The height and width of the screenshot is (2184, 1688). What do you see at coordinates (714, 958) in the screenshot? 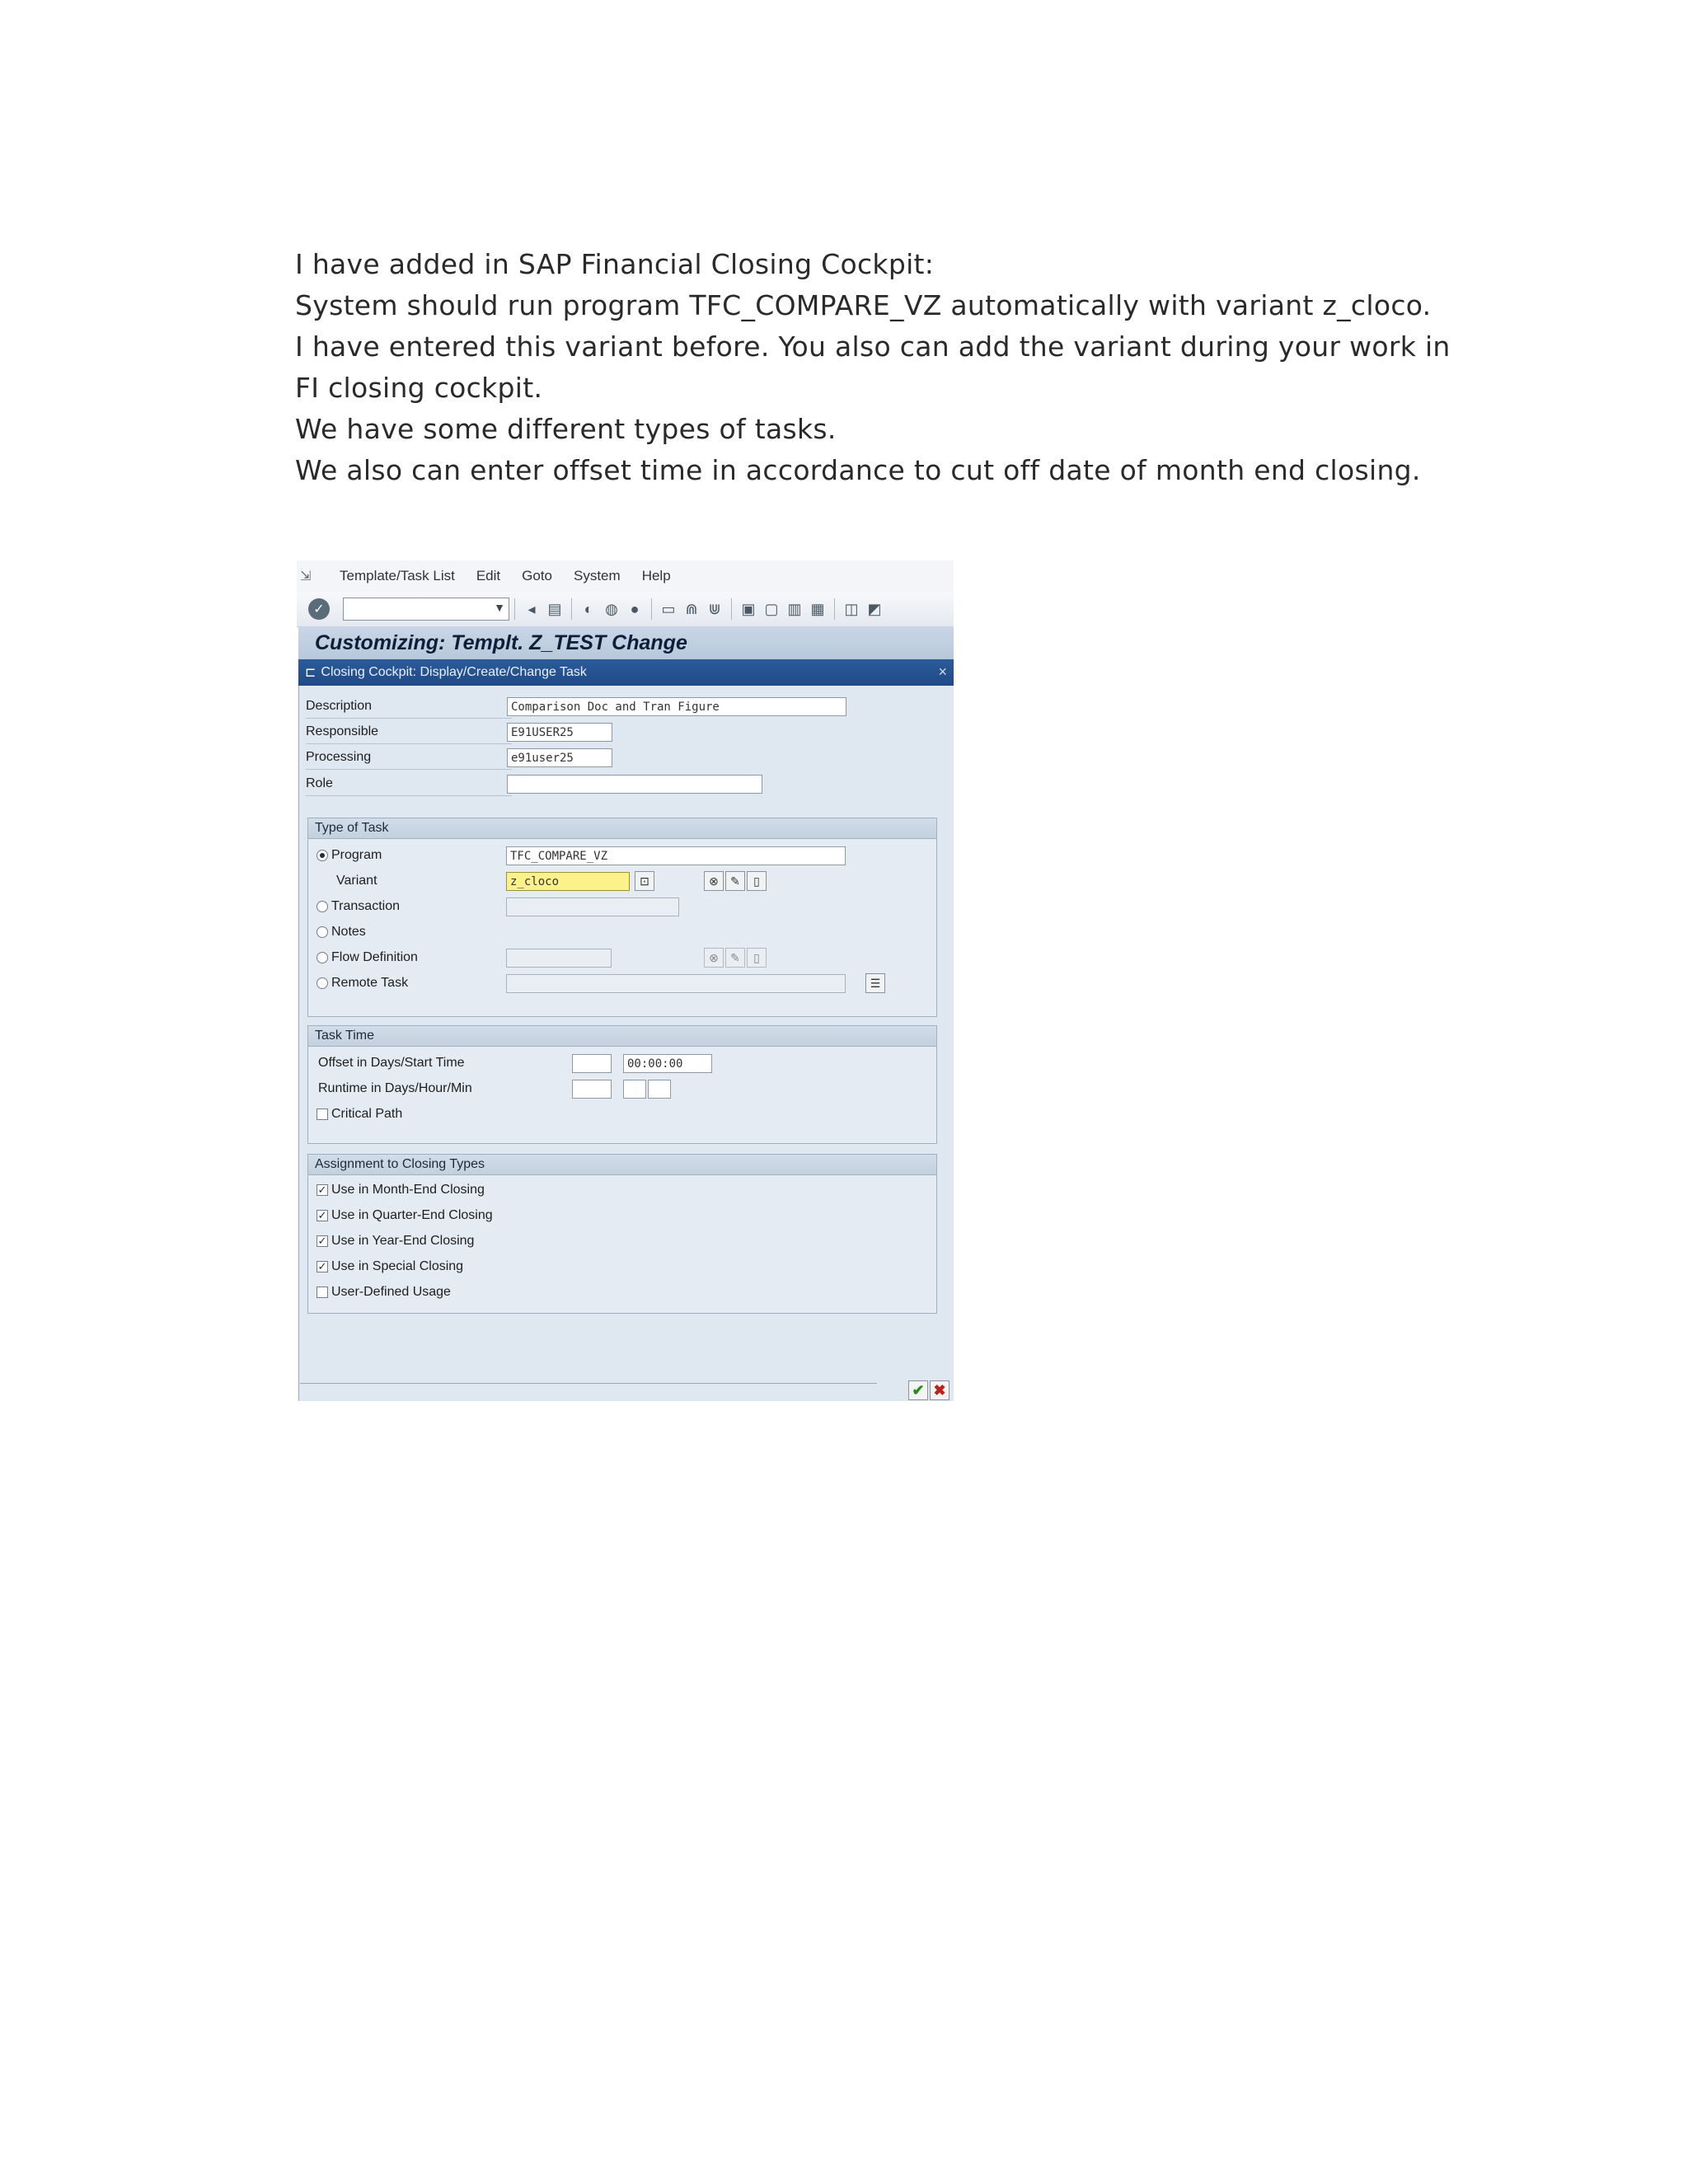
I see `display-flow-icon: ⊗` at bounding box center [714, 958].